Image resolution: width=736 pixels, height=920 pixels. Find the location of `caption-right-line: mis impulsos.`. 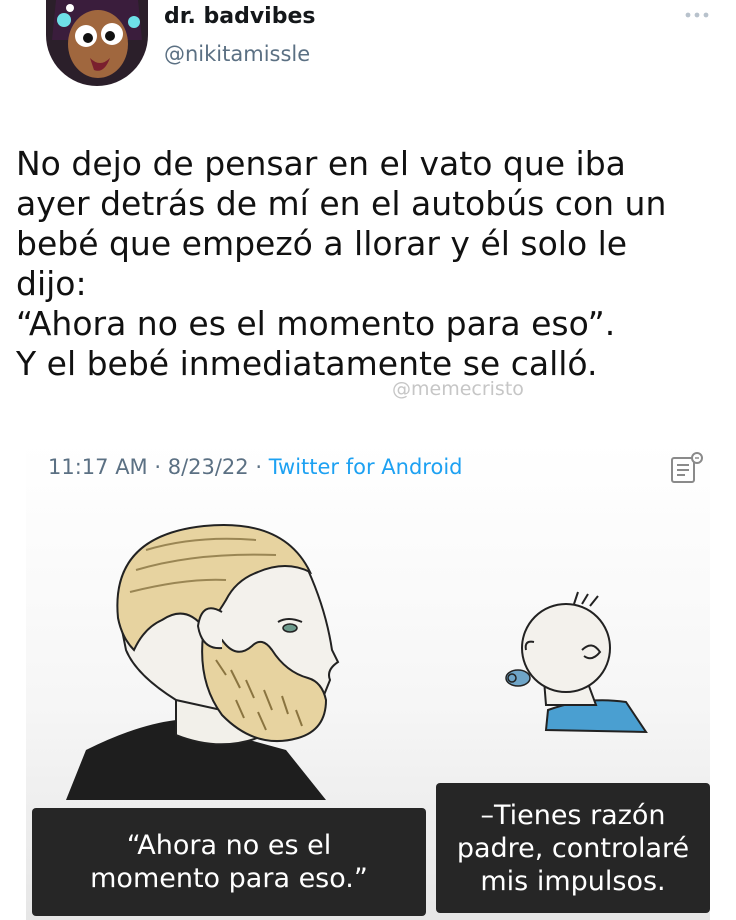

caption-right-line: mis impulsos. is located at coordinates (573, 881).